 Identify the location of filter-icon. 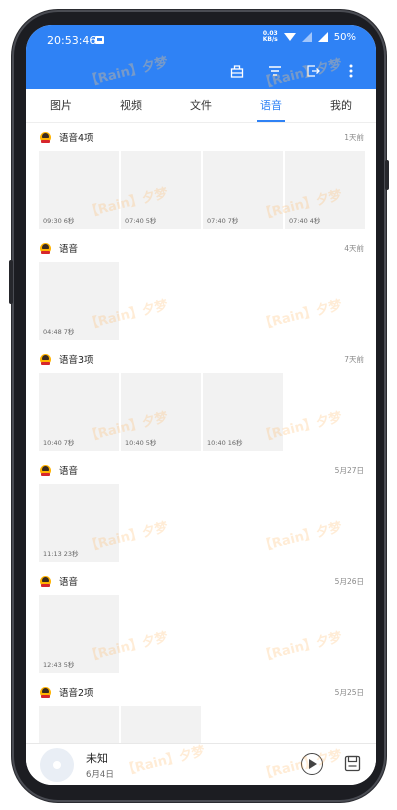
(275, 71).